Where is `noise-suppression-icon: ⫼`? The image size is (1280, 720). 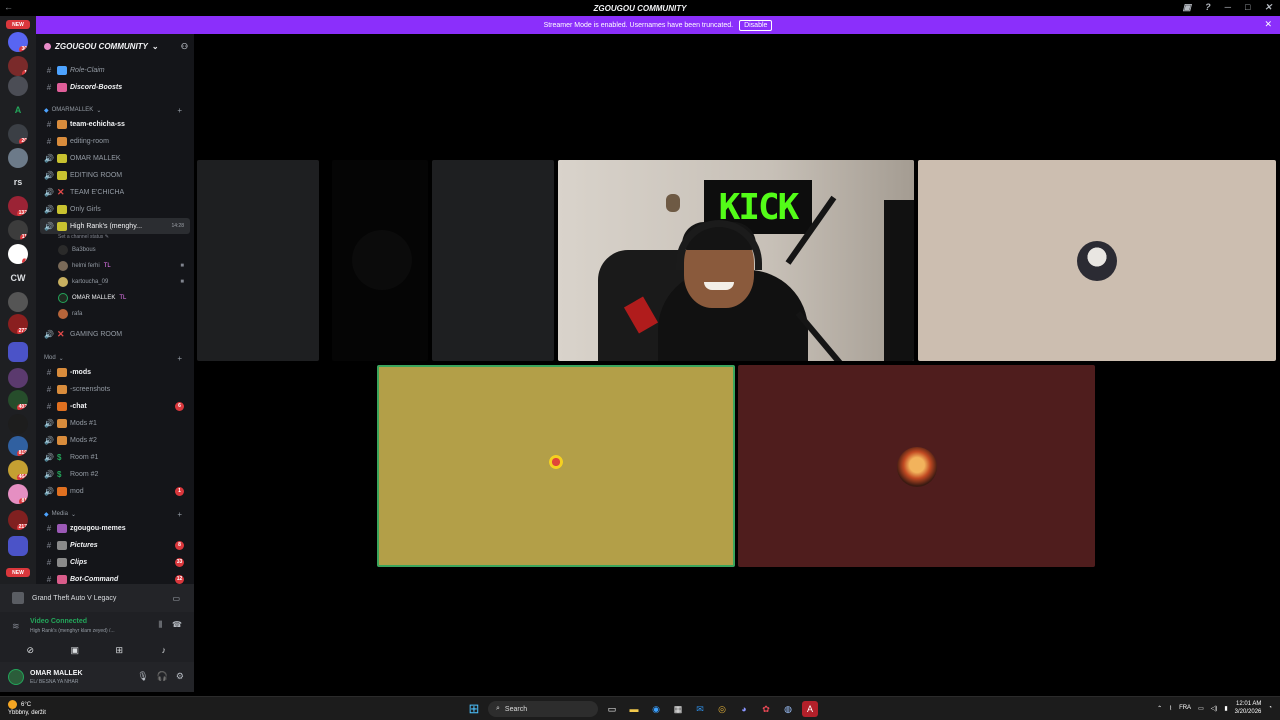 noise-suppression-icon: ⫼ is located at coordinates (160, 625).